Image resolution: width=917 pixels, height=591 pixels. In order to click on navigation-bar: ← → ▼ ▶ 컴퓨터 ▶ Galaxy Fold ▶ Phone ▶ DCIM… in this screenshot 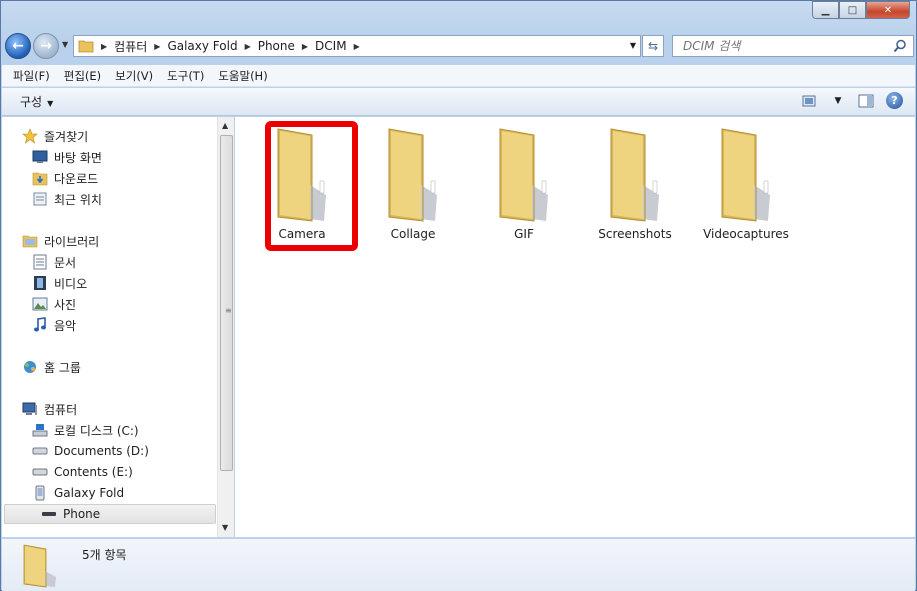, I will do `click(459, 46)`.